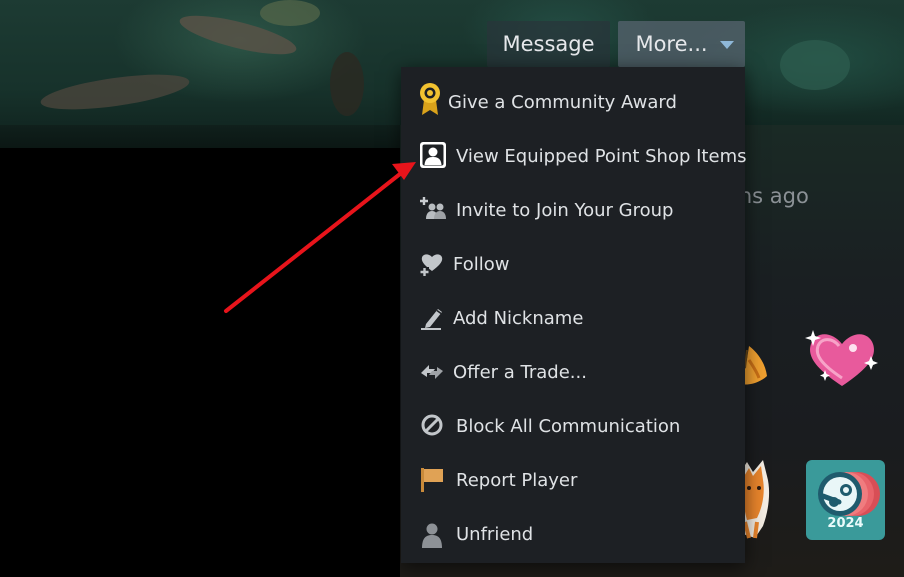 The width and height of the screenshot is (904, 577). What do you see at coordinates (845, 500) in the screenshot?
I see `steam-2024-badge: 2024` at bounding box center [845, 500].